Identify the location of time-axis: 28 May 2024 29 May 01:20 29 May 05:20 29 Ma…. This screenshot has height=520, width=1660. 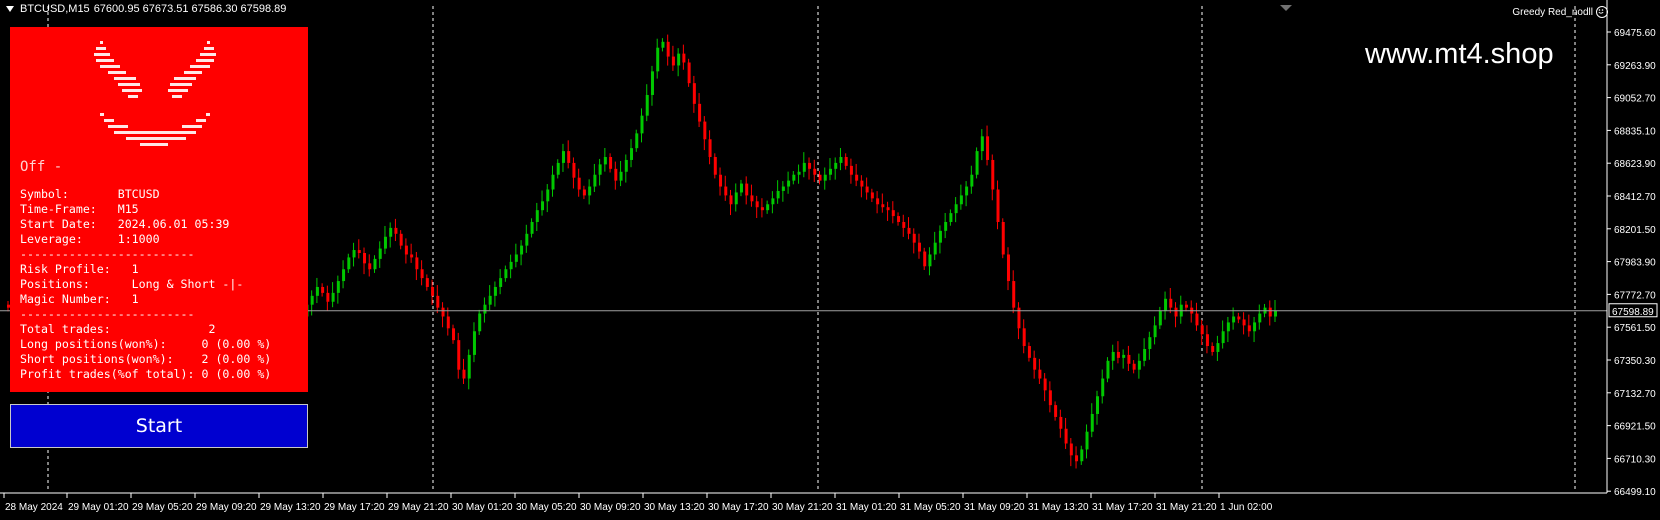
(638, 503).